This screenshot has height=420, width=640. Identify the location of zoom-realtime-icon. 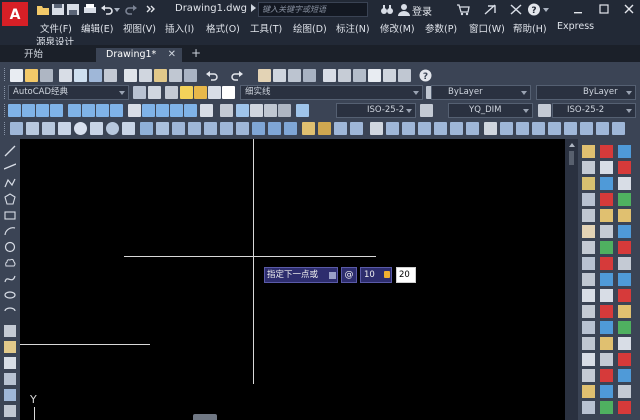
(279, 75).